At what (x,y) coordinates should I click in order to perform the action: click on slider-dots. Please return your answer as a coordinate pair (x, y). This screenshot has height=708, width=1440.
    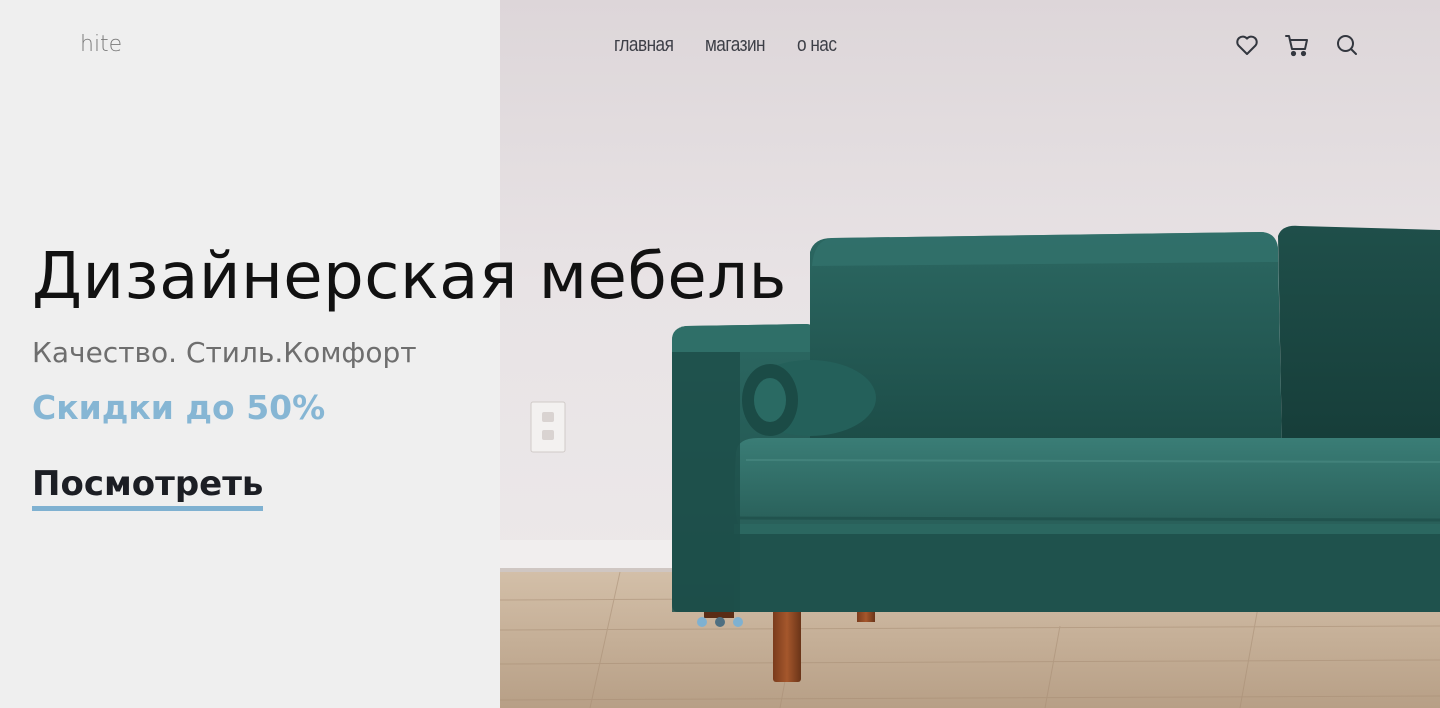
    Looking at the image, I should click on (720, 622).